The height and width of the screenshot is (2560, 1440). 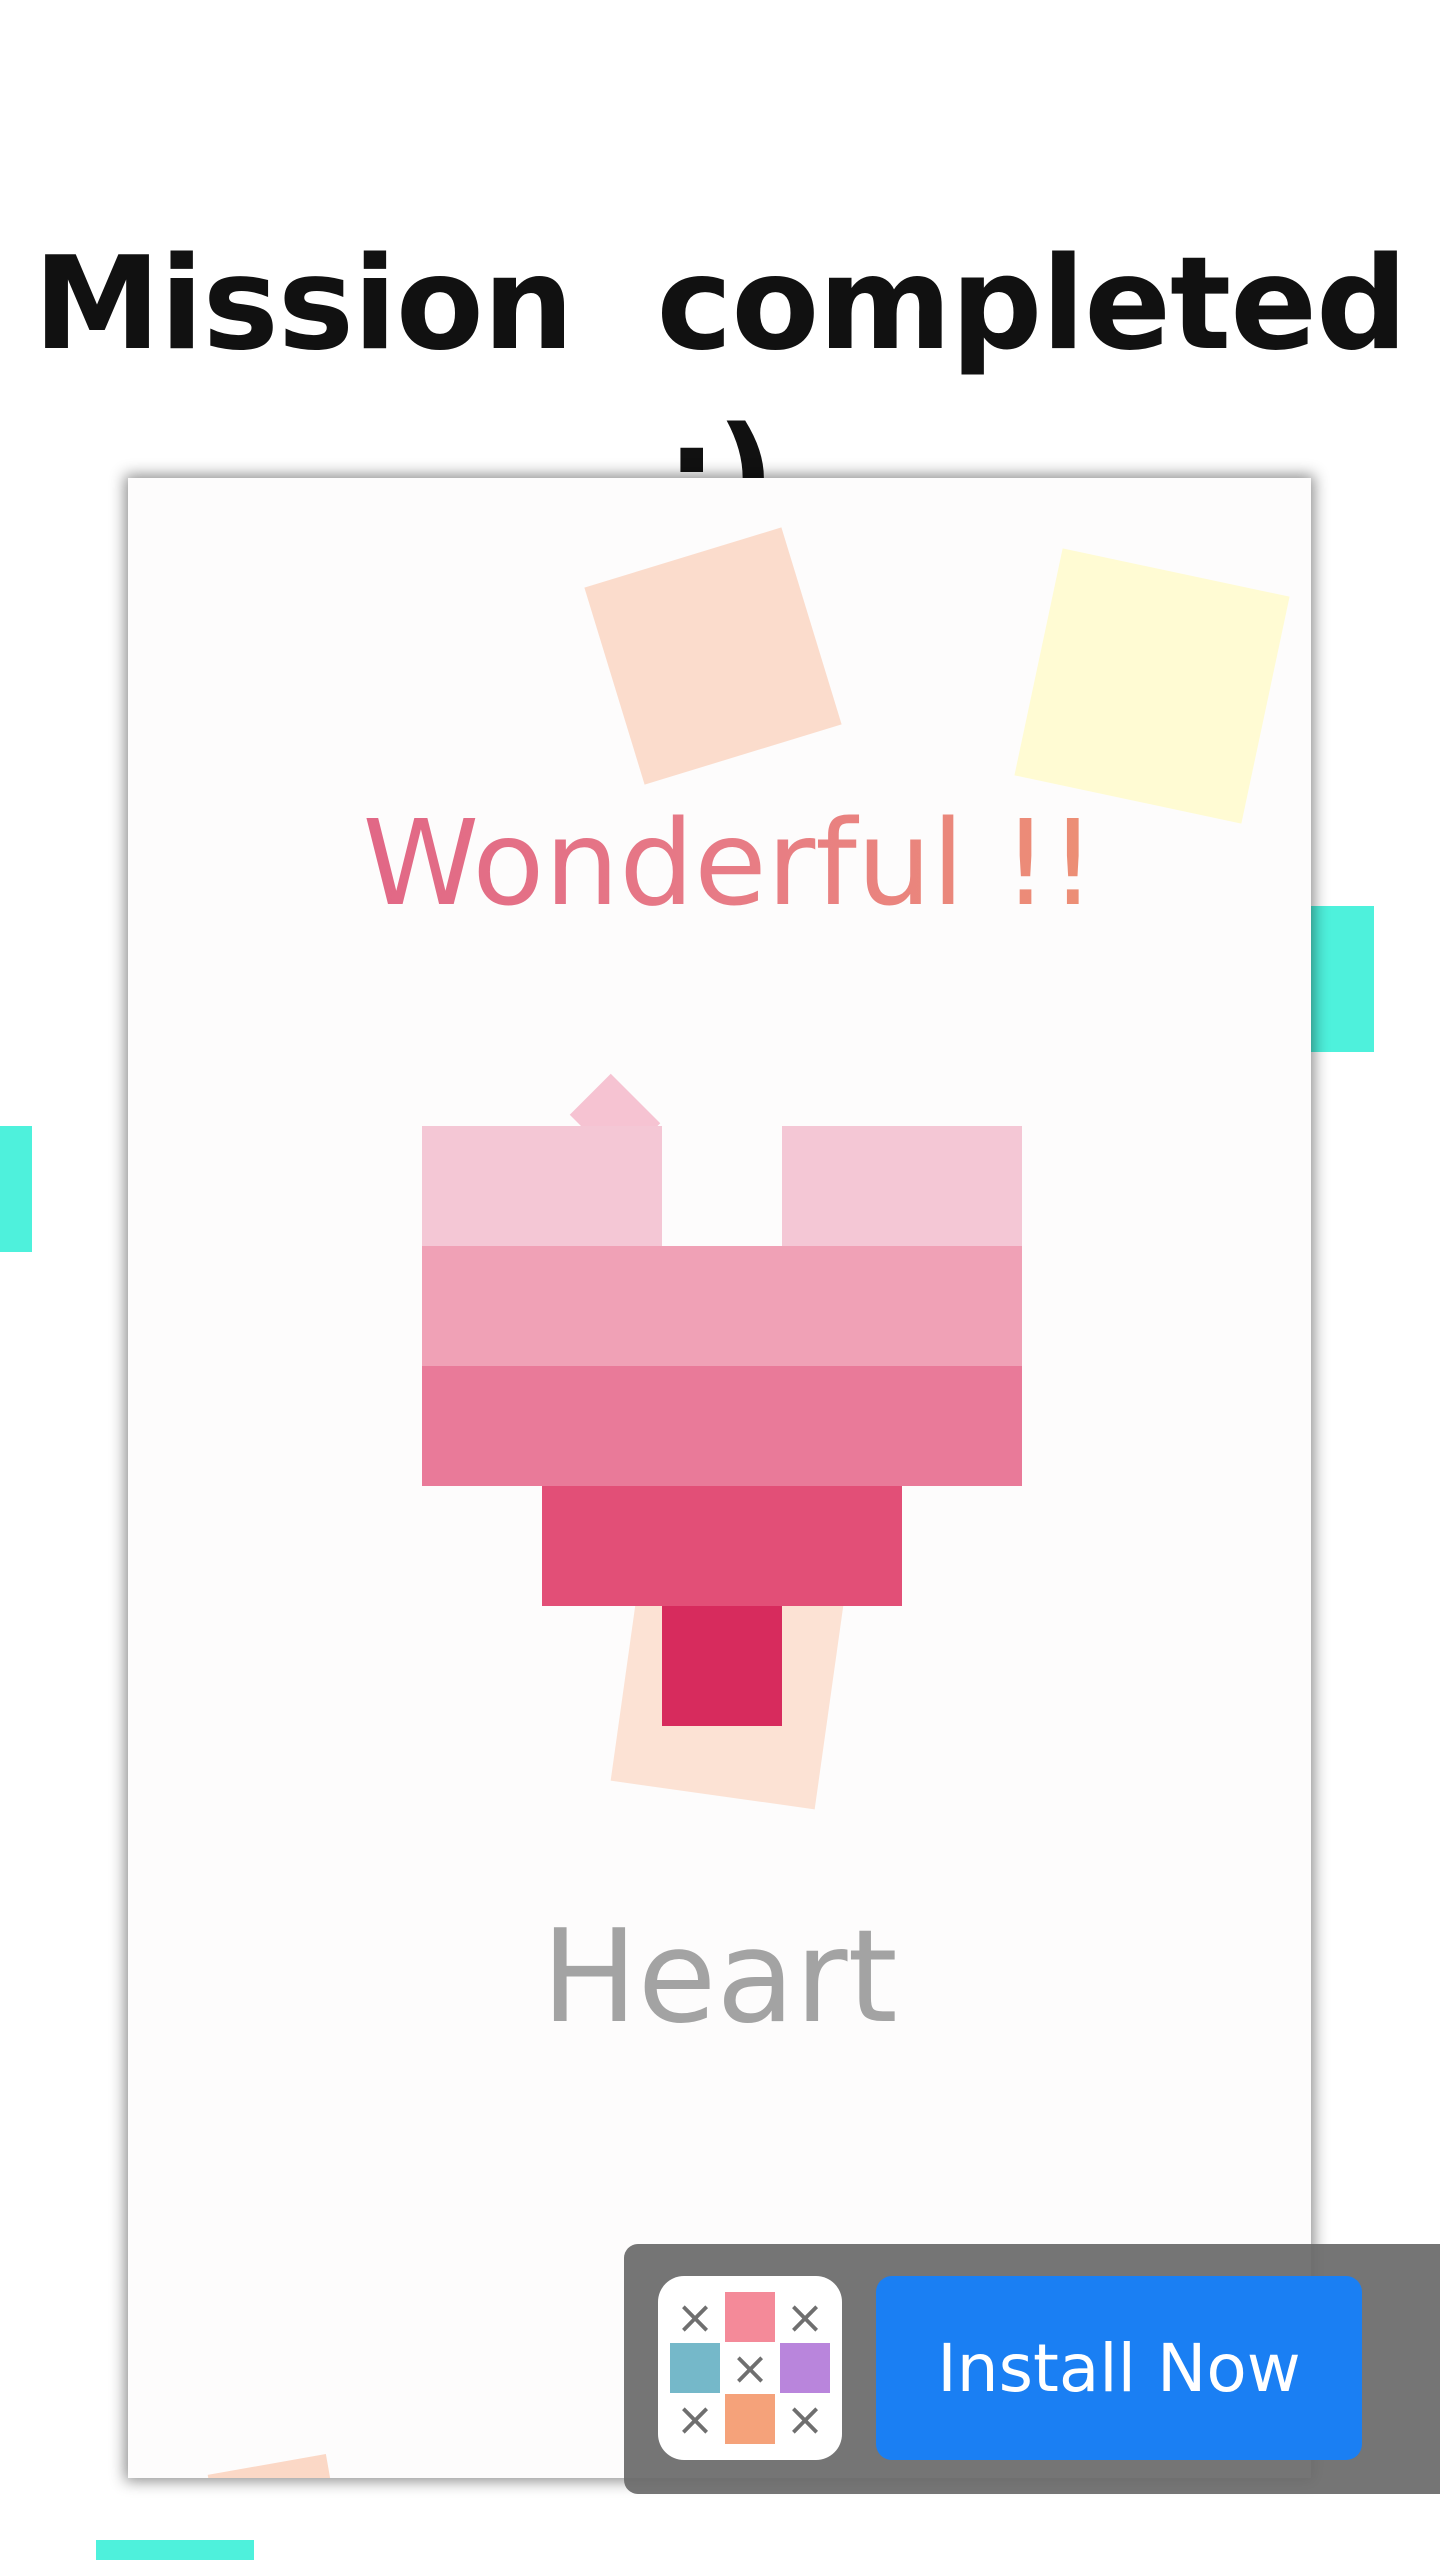 What do you see at coordinates (713, 656) in the screenshot?
I see `confetti-peach-square` at bounding box center [713, 656].